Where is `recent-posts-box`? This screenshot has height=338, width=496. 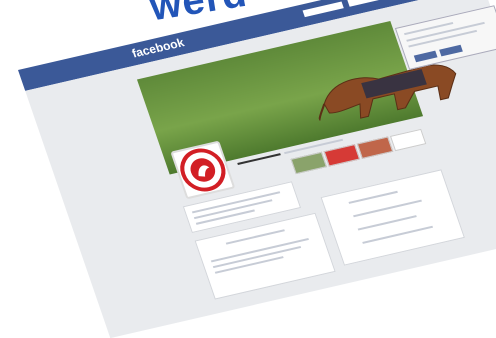
recent-posts-box is located at coordinates (392, 217).